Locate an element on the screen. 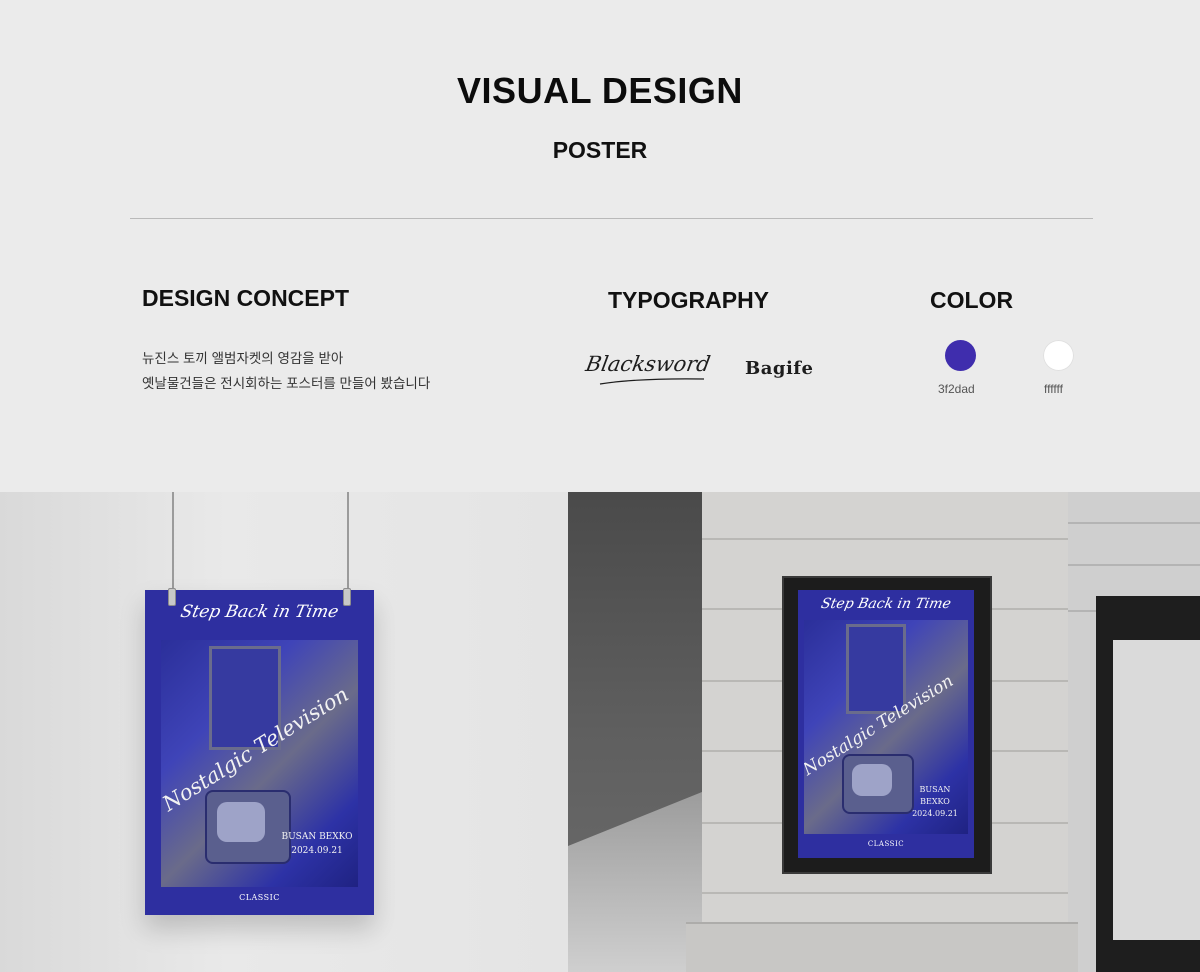  door-interior is located at coordinates (1156, 790).